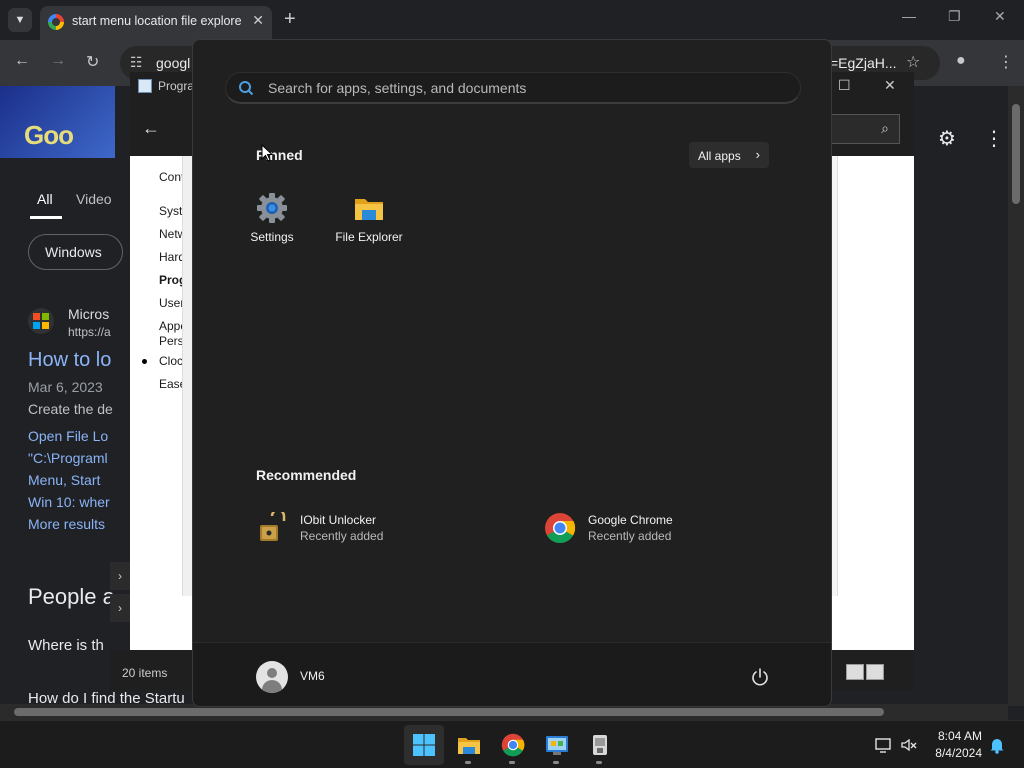 Image resolution: width=1024 pixels, height=768 pixels. Describe the element at coordinates (1016, 396) in the screenshot. I see `vertical-scrollbar` at that location.